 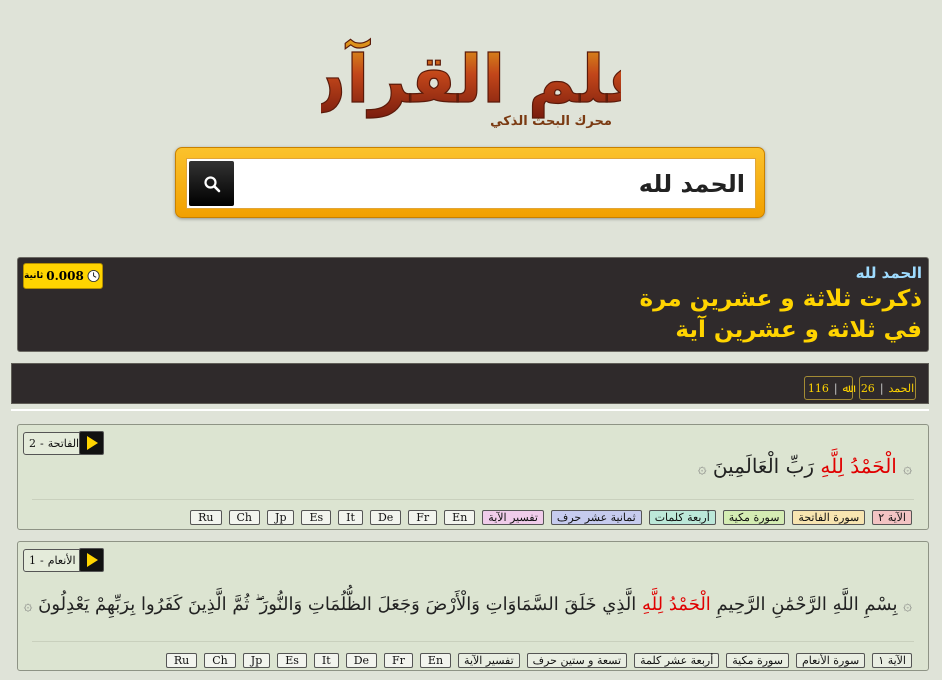 I want to click on summary-query: الحمد لله, so click(x=888, y=273).